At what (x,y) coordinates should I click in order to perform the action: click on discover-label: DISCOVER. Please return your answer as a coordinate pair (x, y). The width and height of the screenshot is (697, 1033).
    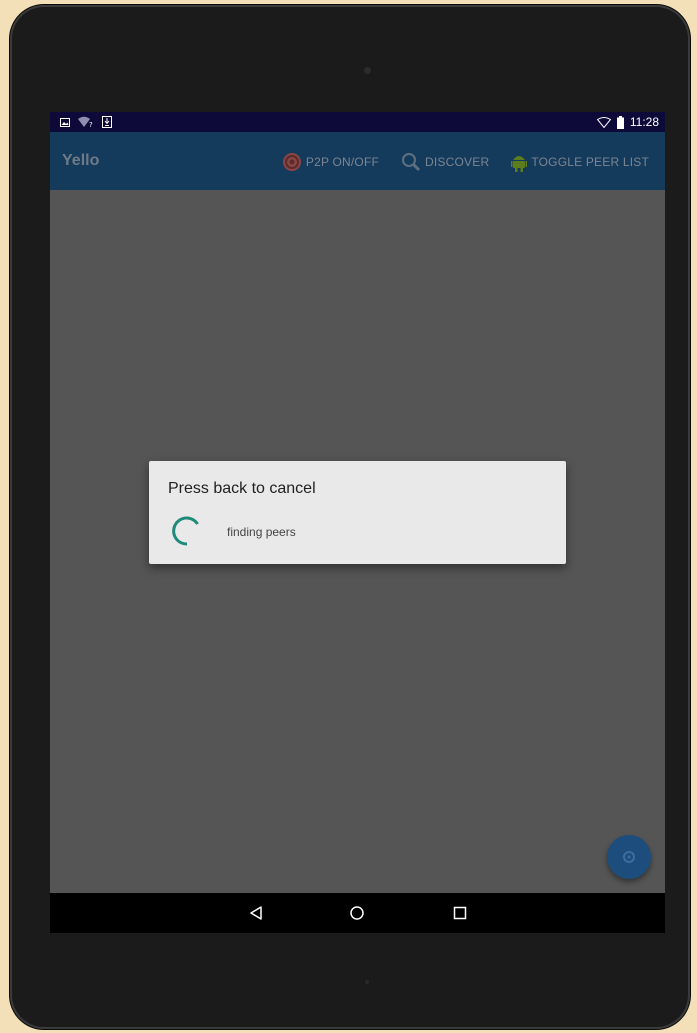
    Looking at the image, I should click on (457, 162).